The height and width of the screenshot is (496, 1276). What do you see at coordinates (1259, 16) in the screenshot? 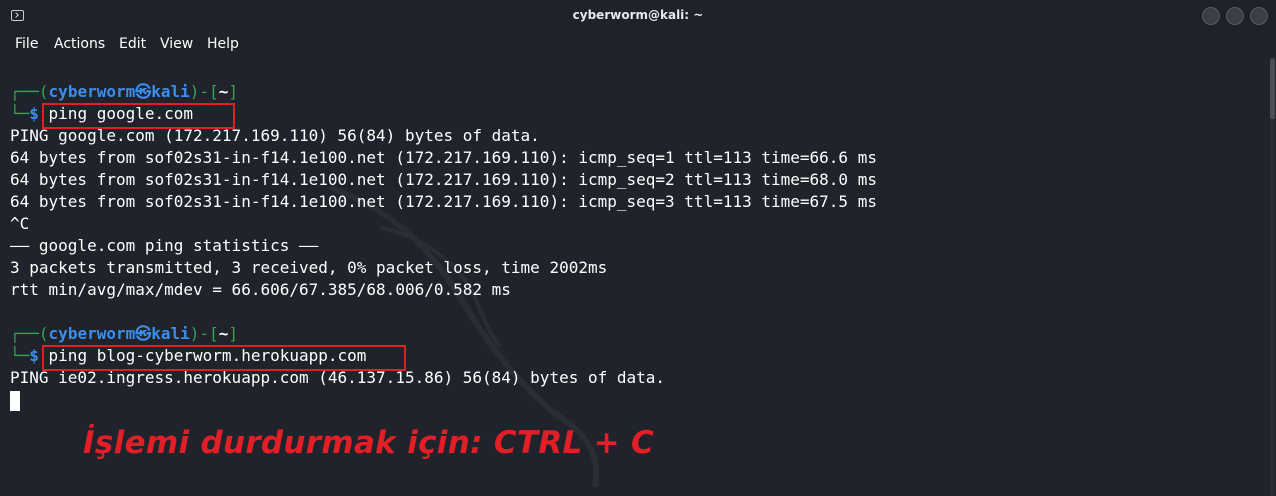
I see `close-button` at bounding box center [1259, 16].